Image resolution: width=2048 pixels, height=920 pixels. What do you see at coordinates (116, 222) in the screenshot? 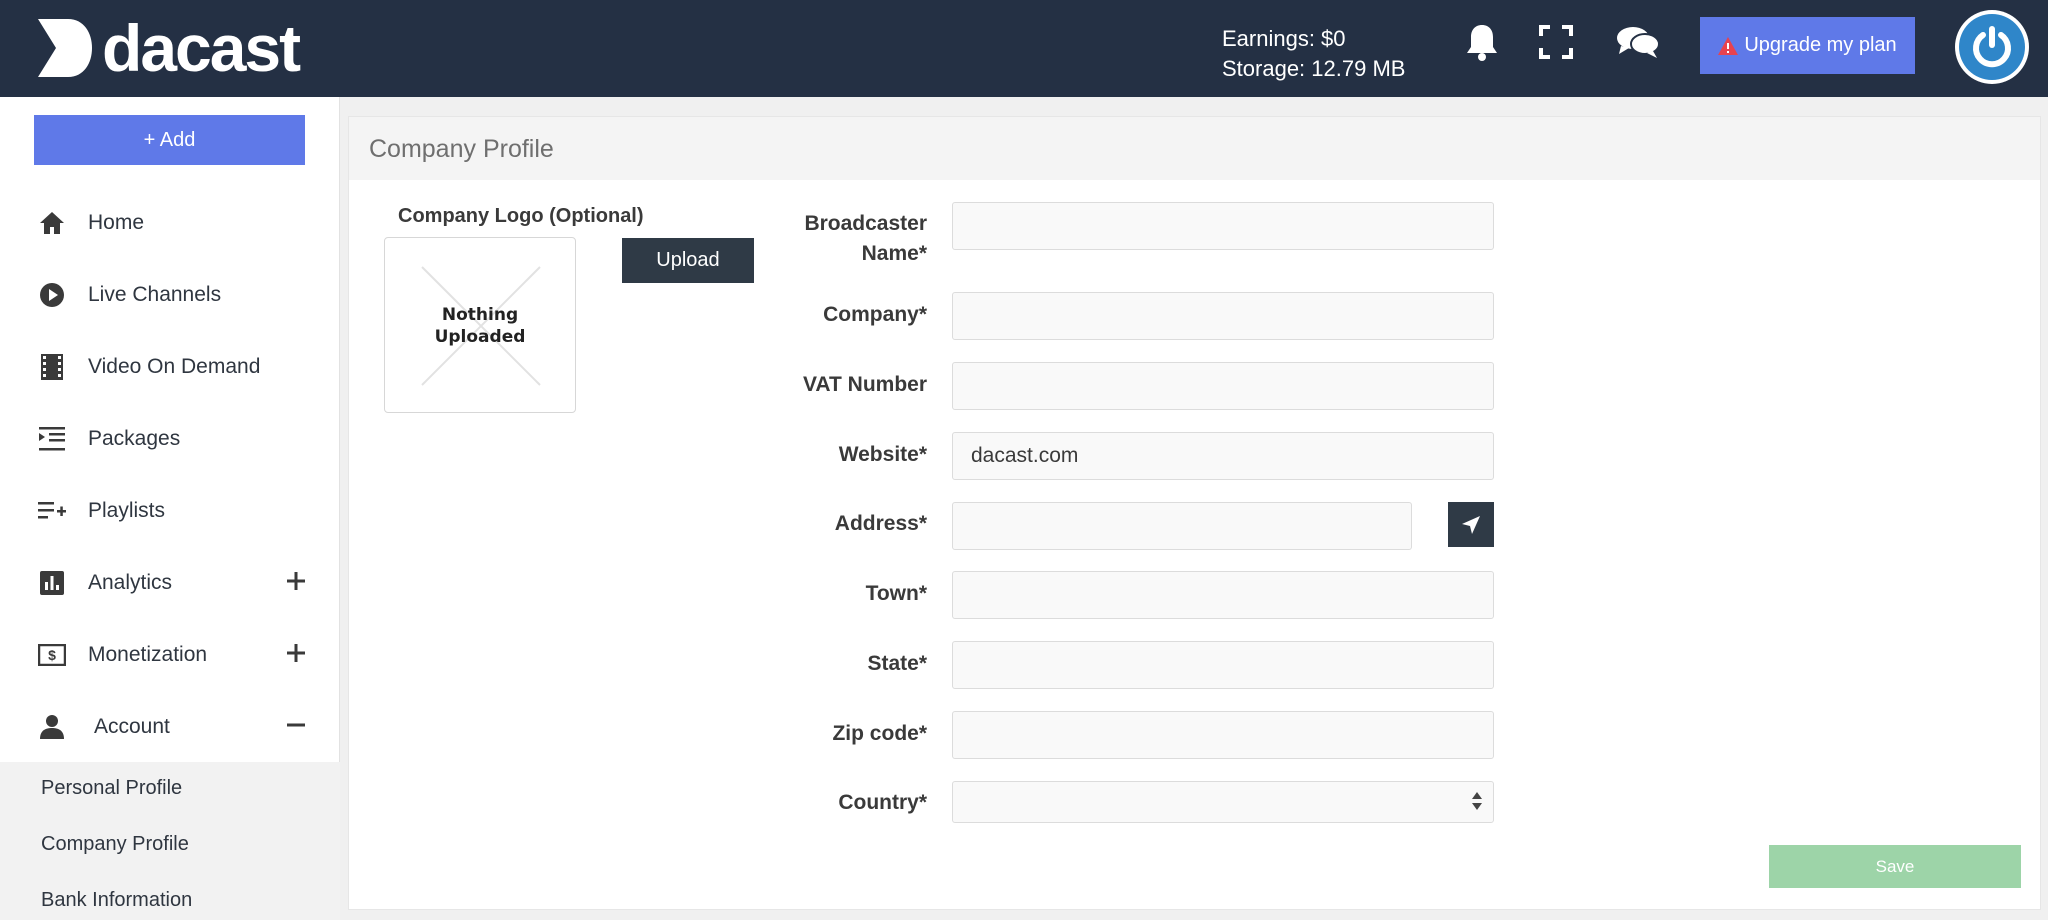
I see `sidebar-item-label: Home` at bounding box center [116, 222].